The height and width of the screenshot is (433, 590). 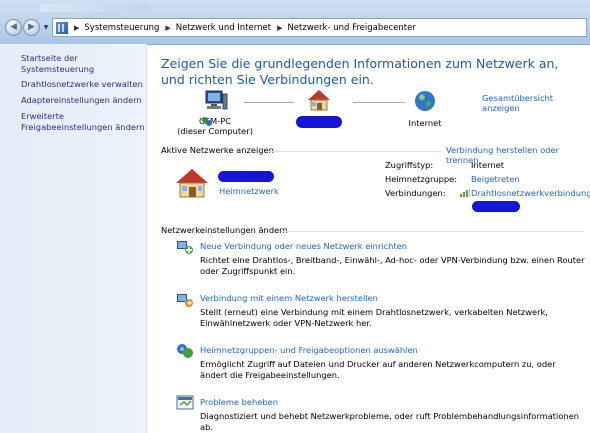 I want to click on forward-button: ▶, so click(x=31, y=27).